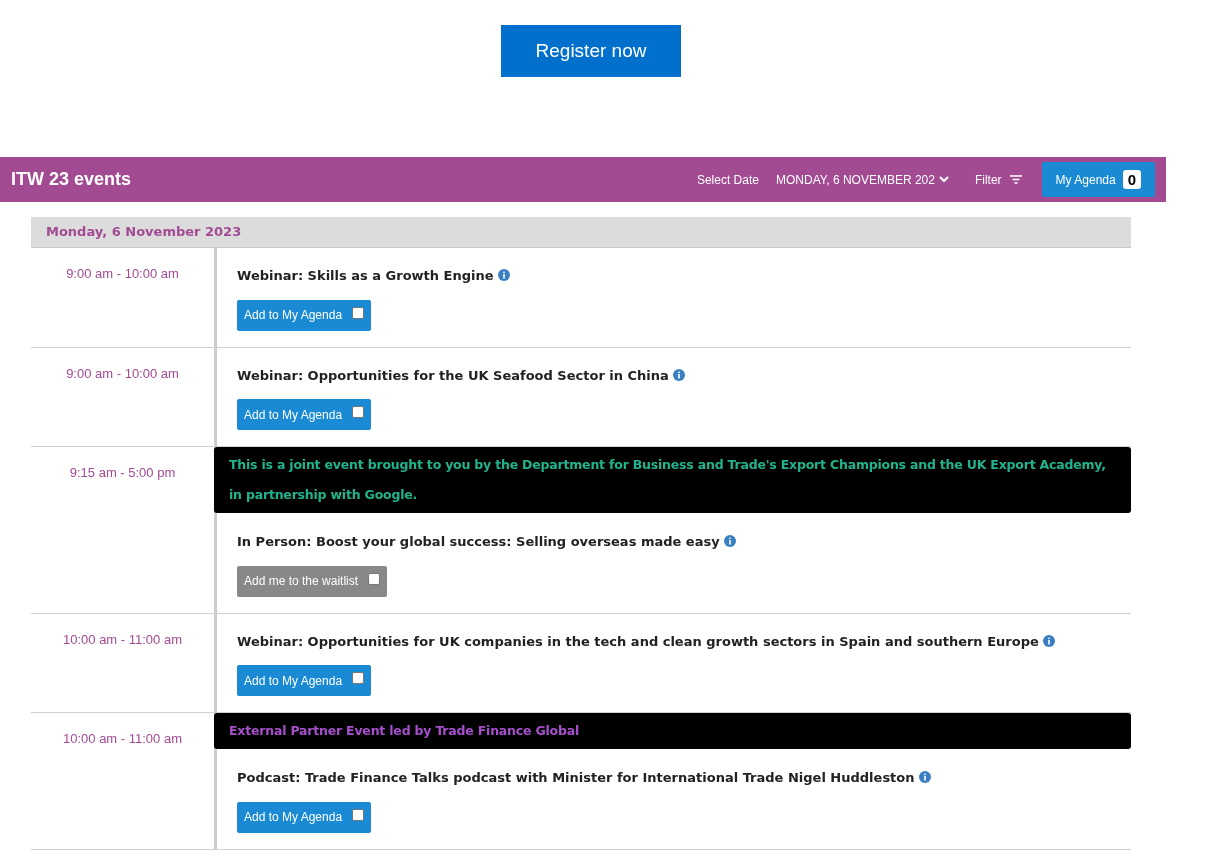  Describe the element at coordinates (71, 179) in the screenshot. I see `header-title: ITW 23 events` at that location.